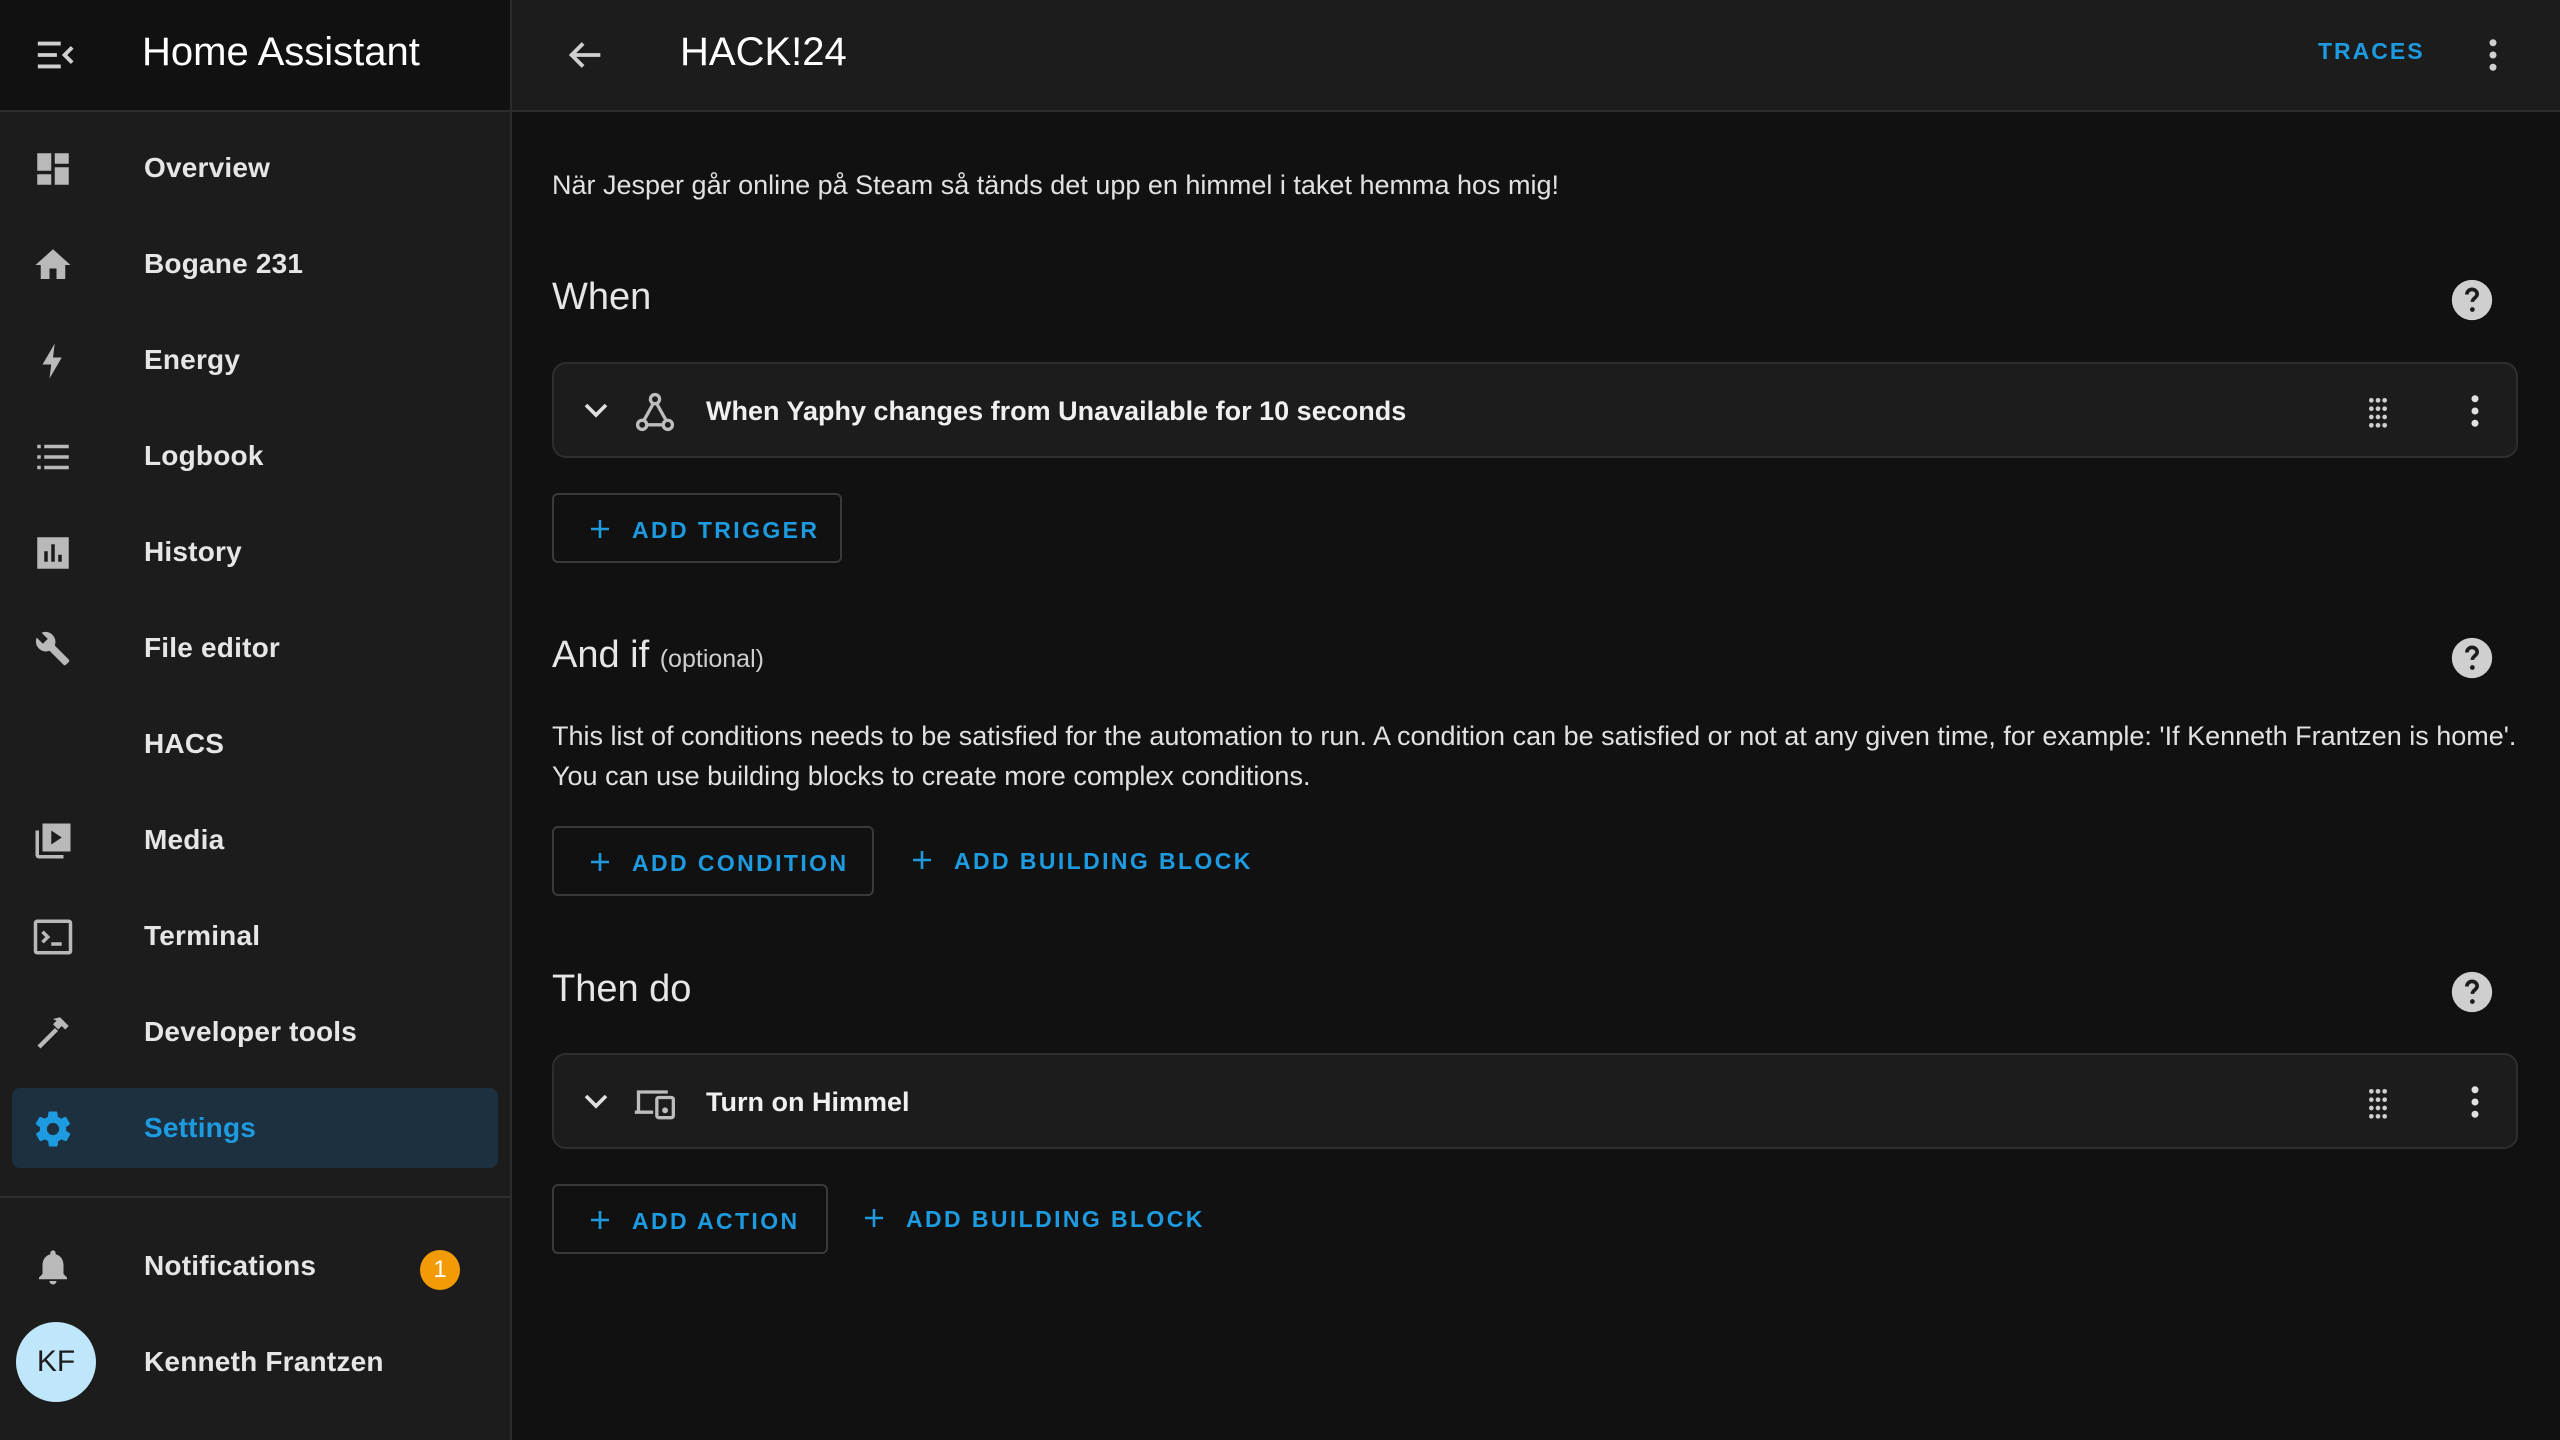 The image size is (2560, 1440). I want to click on sidebar-item-terminal: Terminal, so click(255, 936).